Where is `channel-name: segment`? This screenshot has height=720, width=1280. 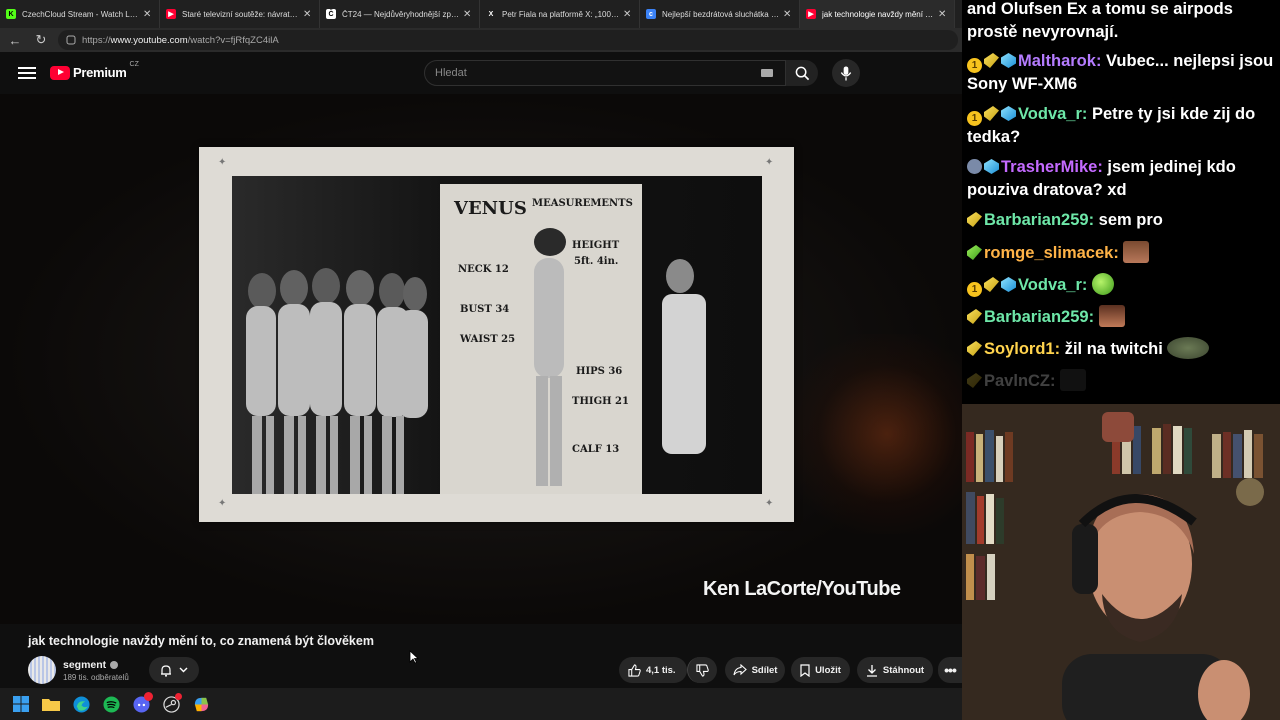
channel-name: segment is located at coordinates (96, 665).